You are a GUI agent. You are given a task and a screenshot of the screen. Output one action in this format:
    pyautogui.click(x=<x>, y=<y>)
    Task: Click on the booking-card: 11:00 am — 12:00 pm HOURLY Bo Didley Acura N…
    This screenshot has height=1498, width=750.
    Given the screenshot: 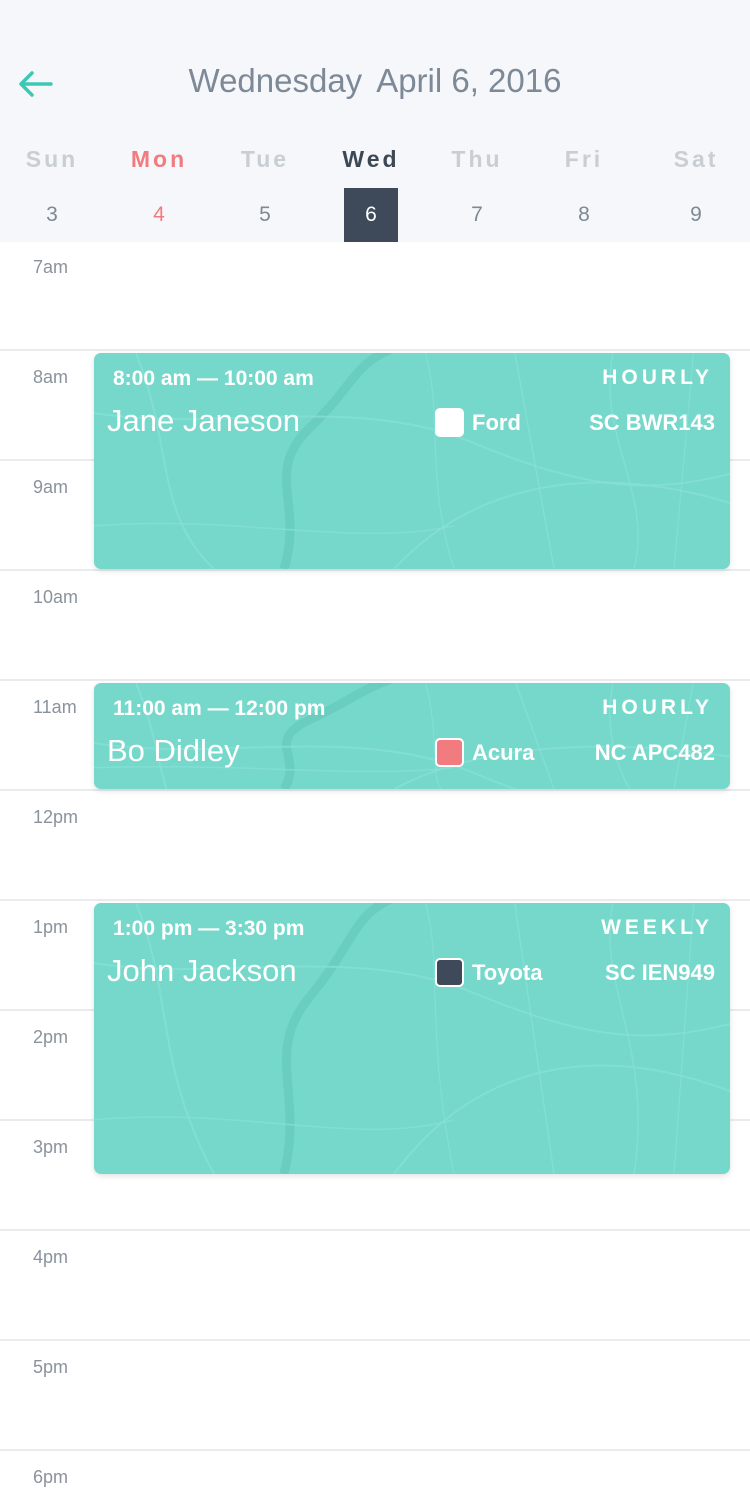 What is the action you would take?
    pyautogui.click(x=412, y=736)
    